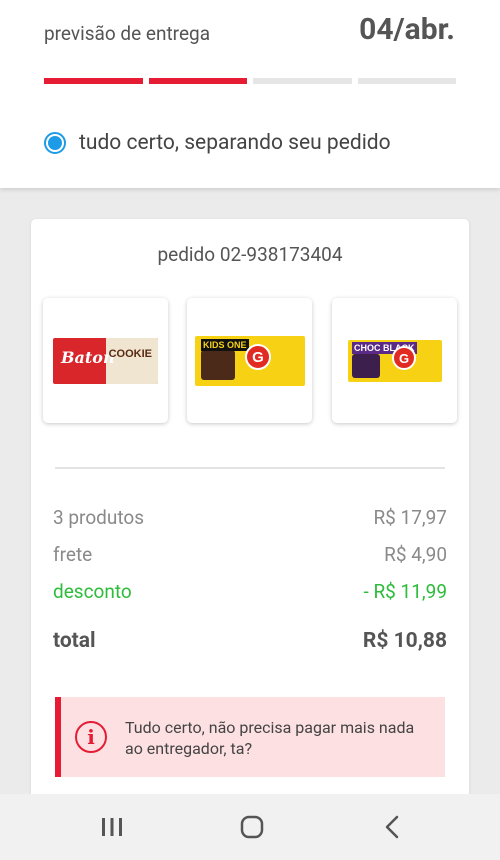  I want to click on product-thumbnail: CHOC BLACK G, so click(394, 360).